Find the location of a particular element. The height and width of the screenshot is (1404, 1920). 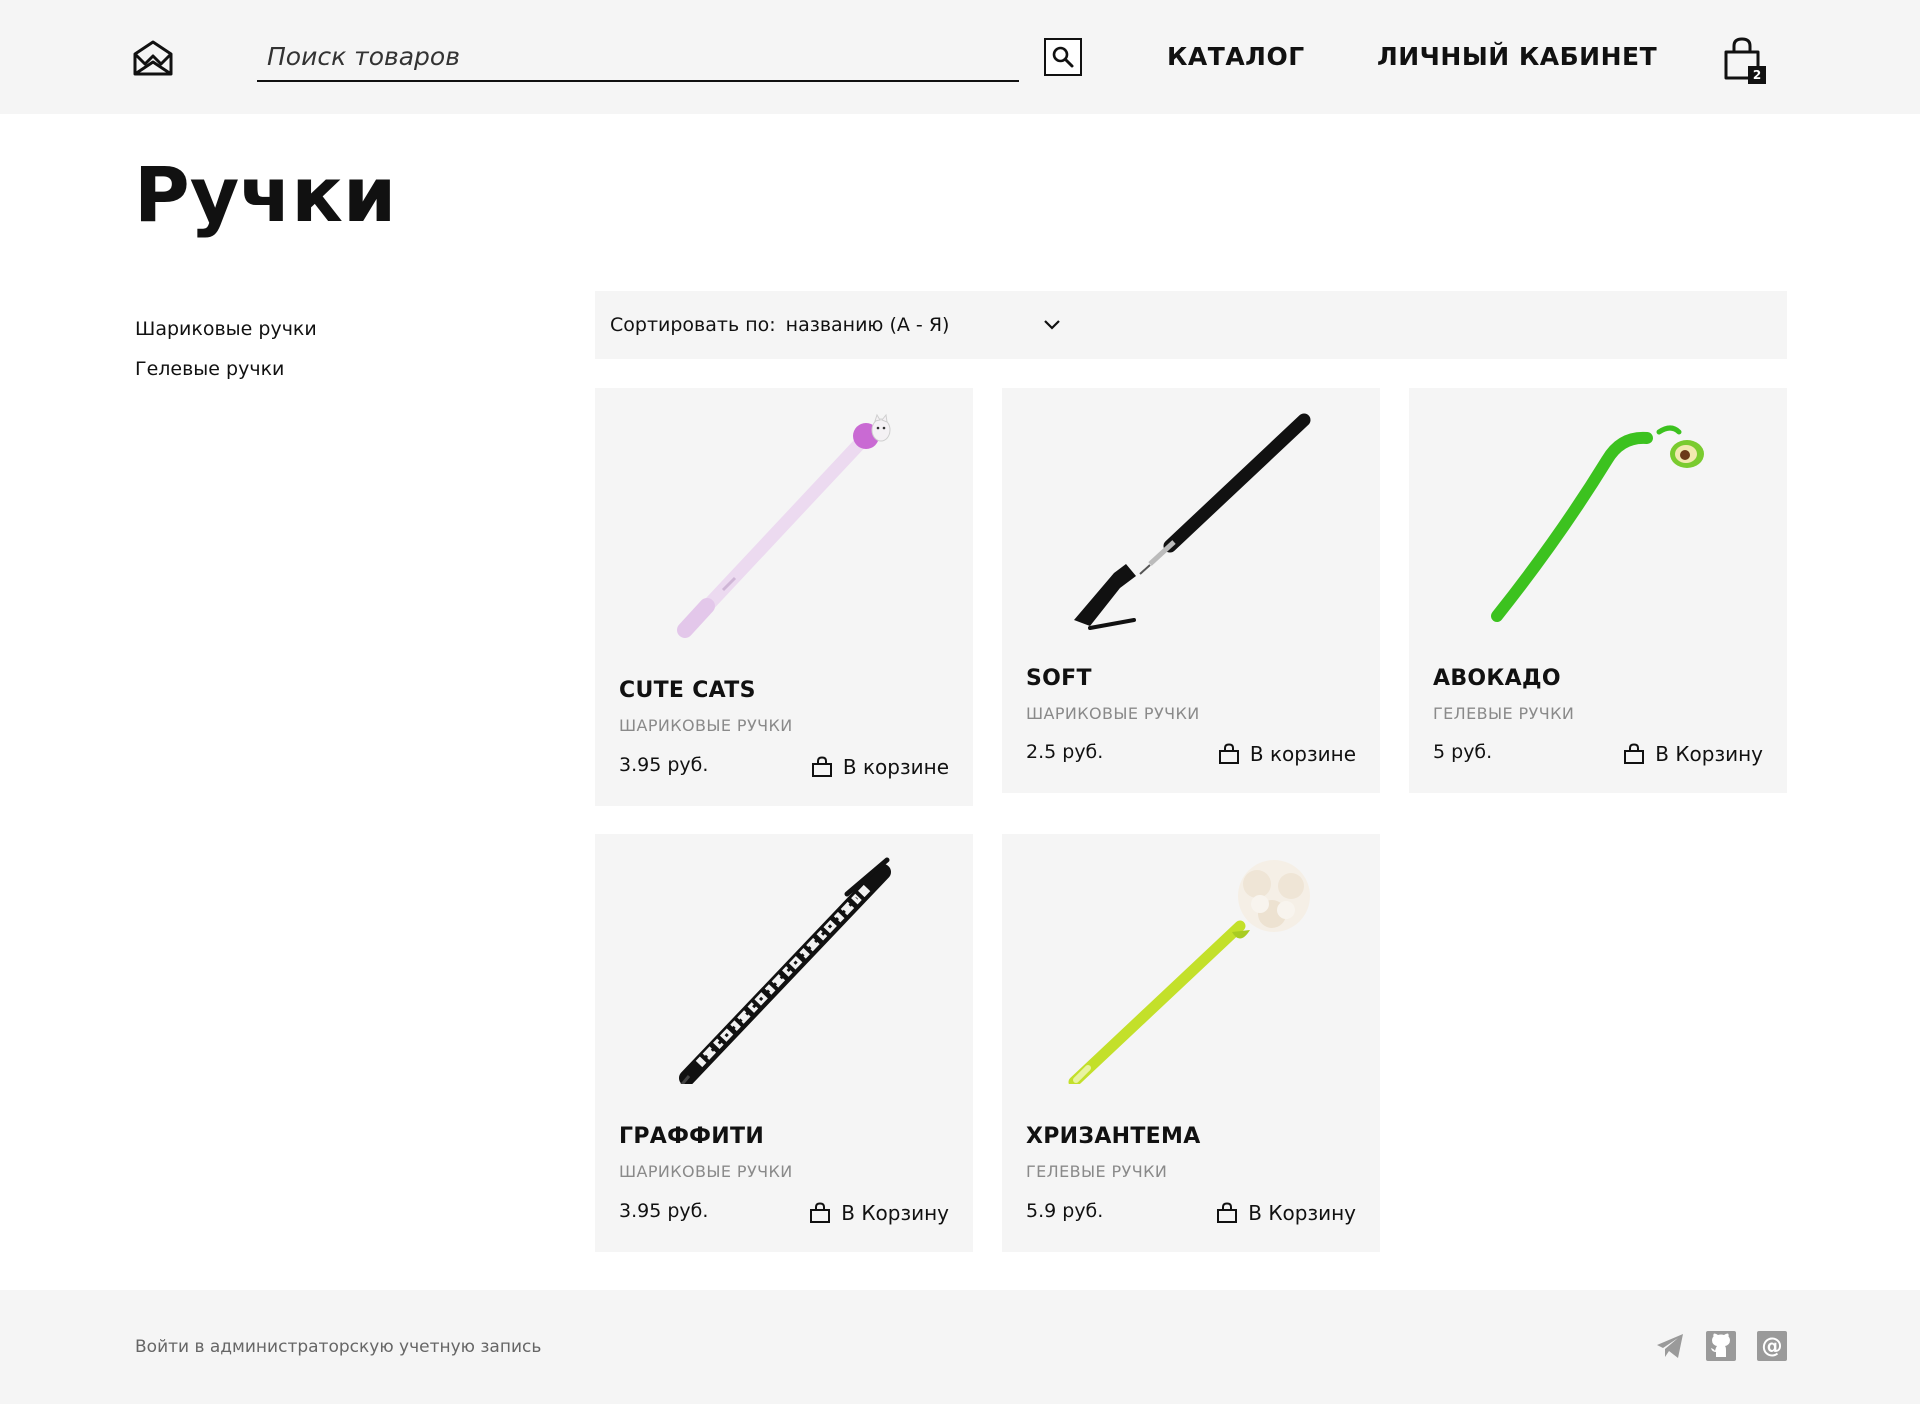

search-button is located at coordinates (1063, 57).